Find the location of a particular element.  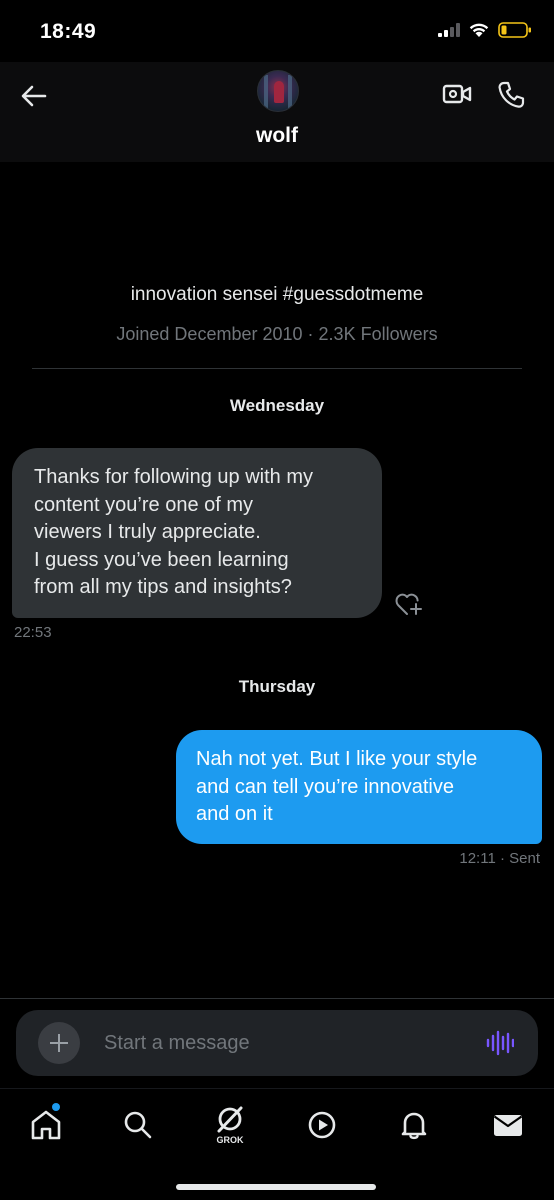

mail-icon is located at coordinates (508, 1125).